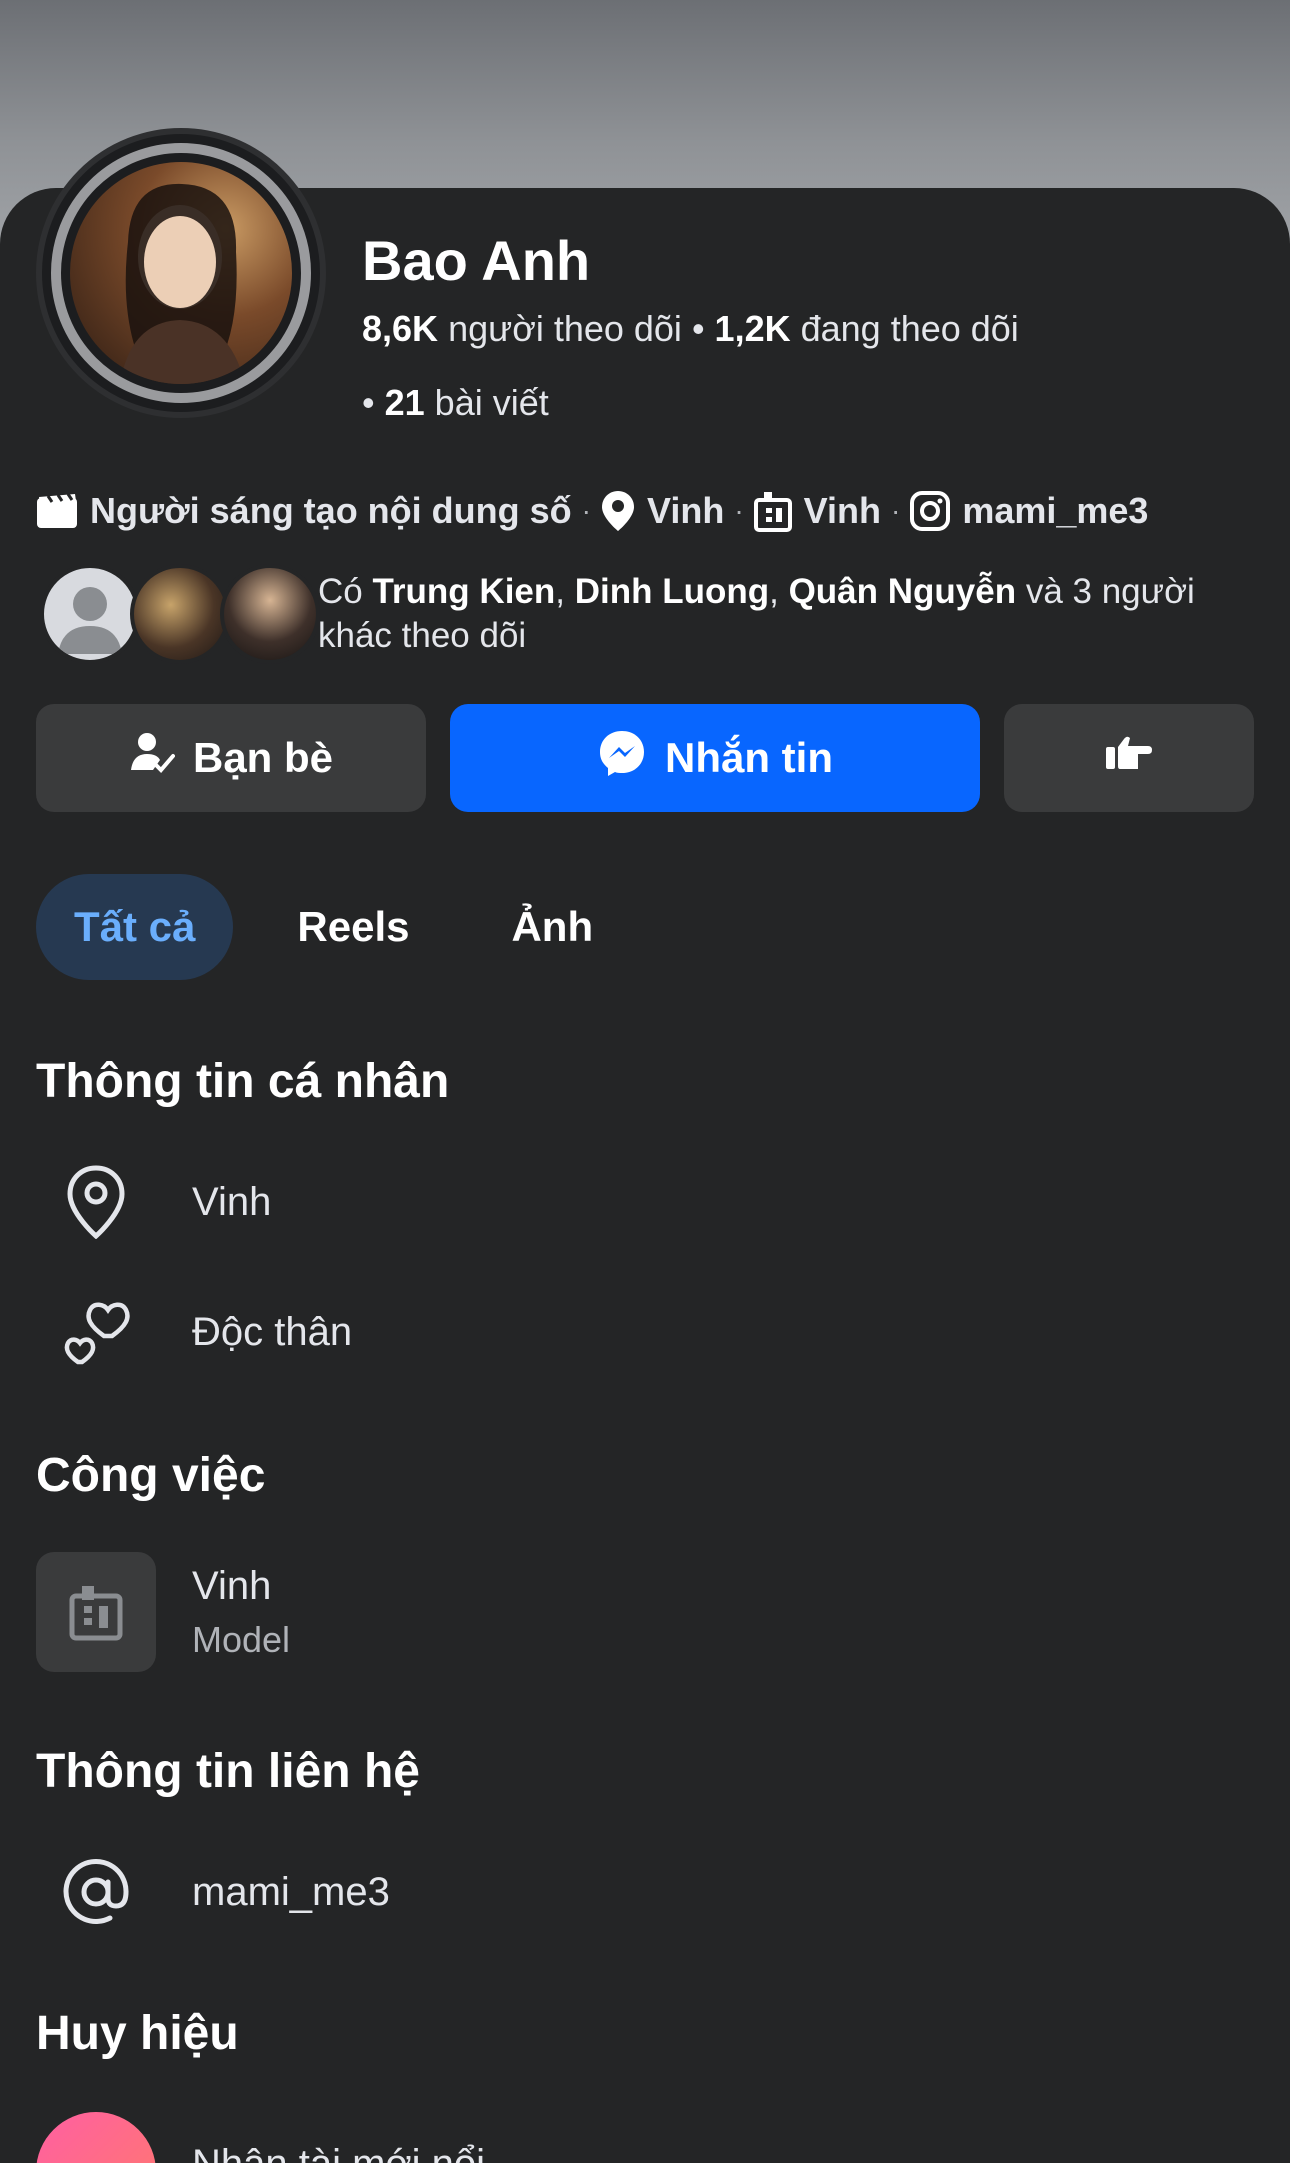 Image resolution: width=1290 pixels, height=2163 pixels. Describe the element at coordinates (241, 1639) in the screenshot. I see `work-position: Model` at that location.